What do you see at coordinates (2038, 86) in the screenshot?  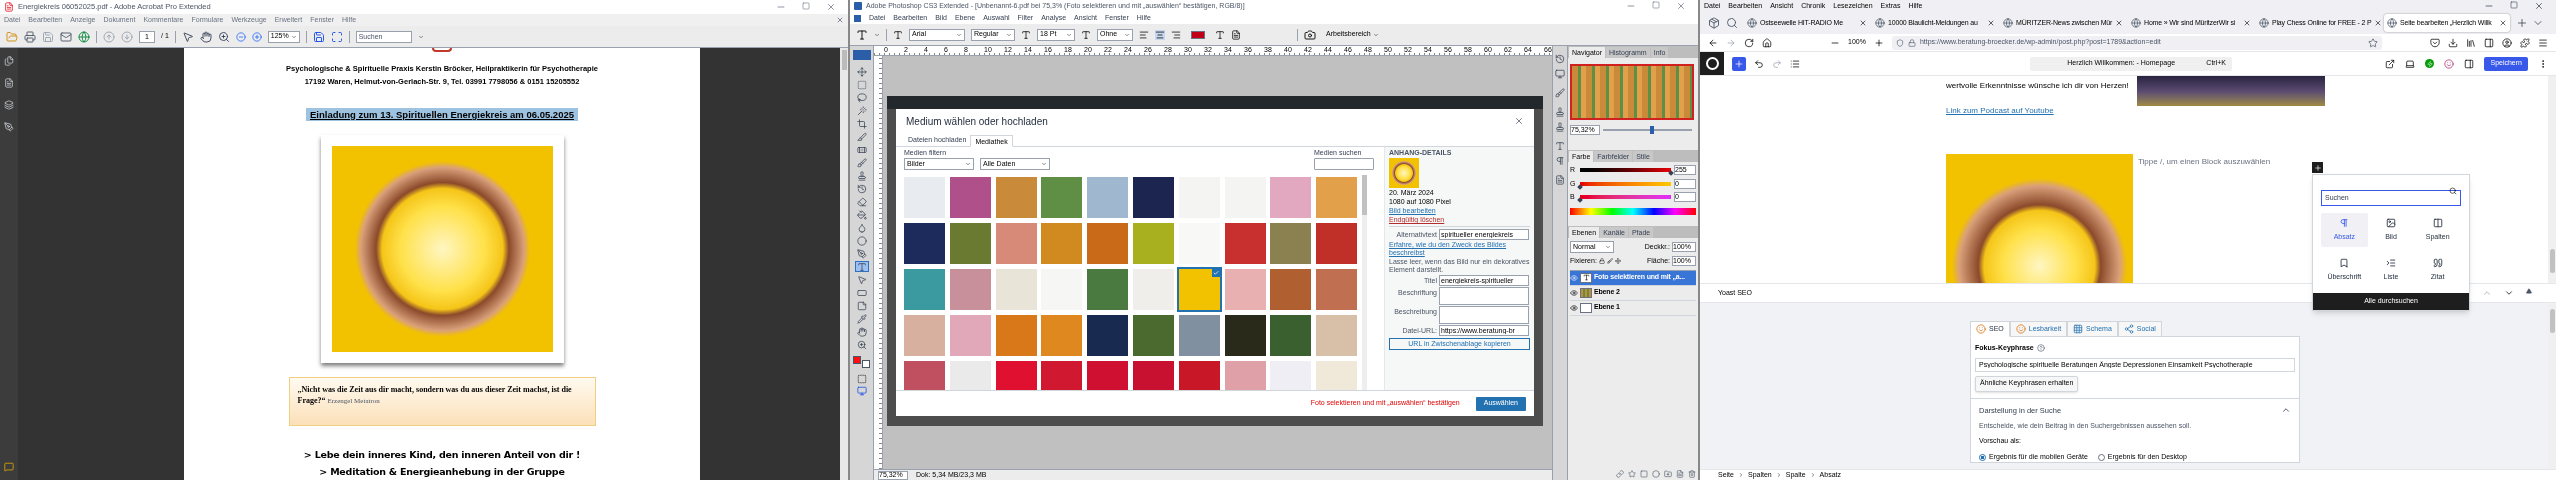 I see `paragraph-text: wertvolle Erkenntnisse wünsche ich dir von Herzen!` at bounding box center [2038, 86].